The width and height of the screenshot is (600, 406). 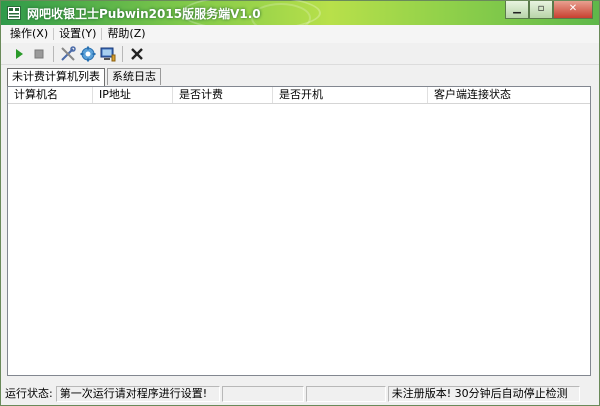 I want to click on exit-button, so click(x=137, y=54).